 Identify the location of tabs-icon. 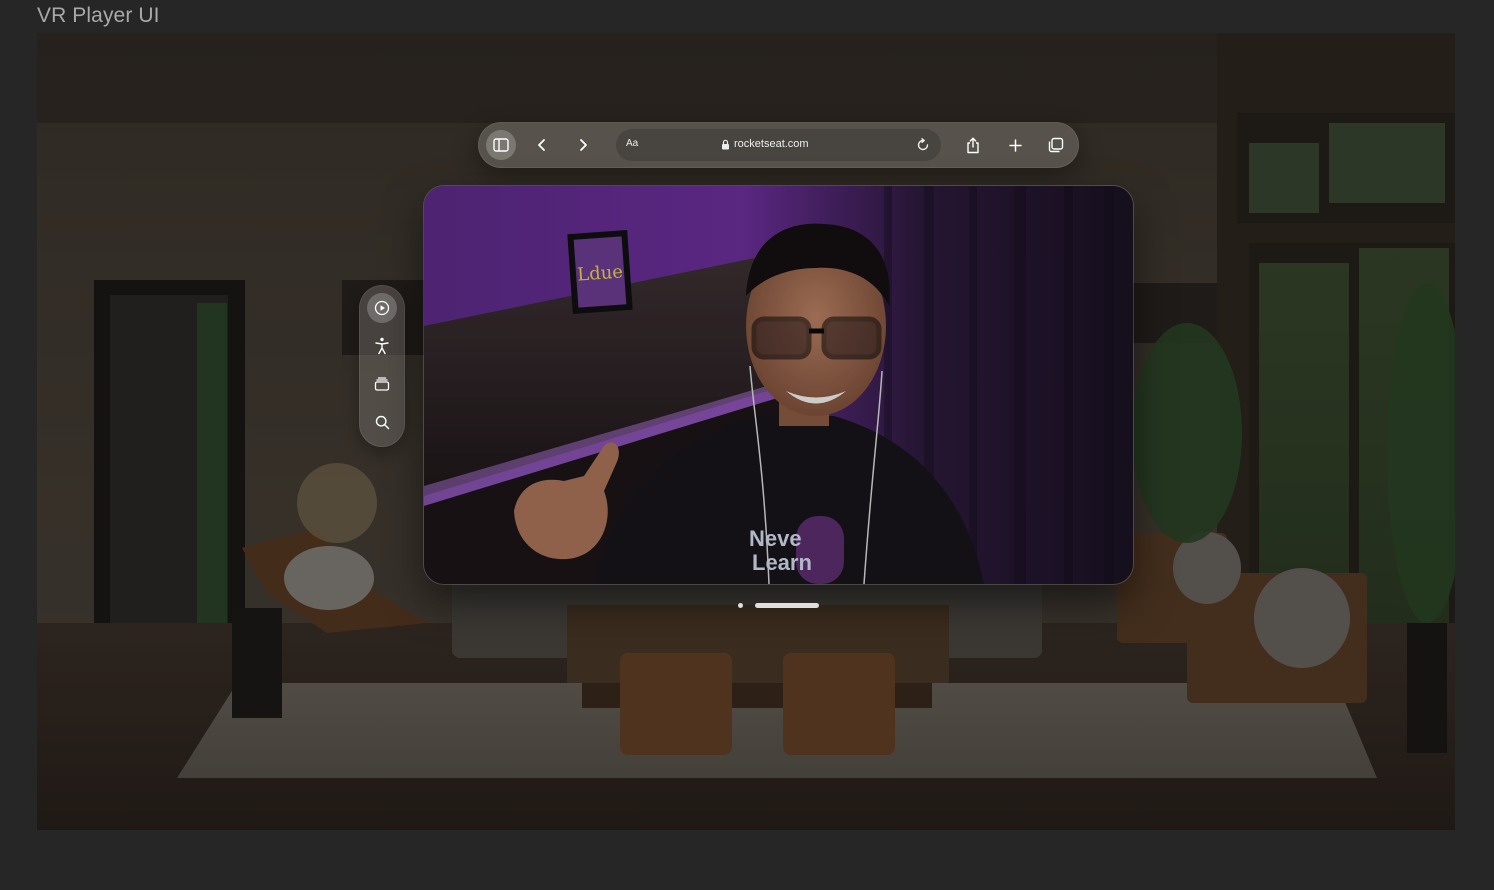
(1056, 145).